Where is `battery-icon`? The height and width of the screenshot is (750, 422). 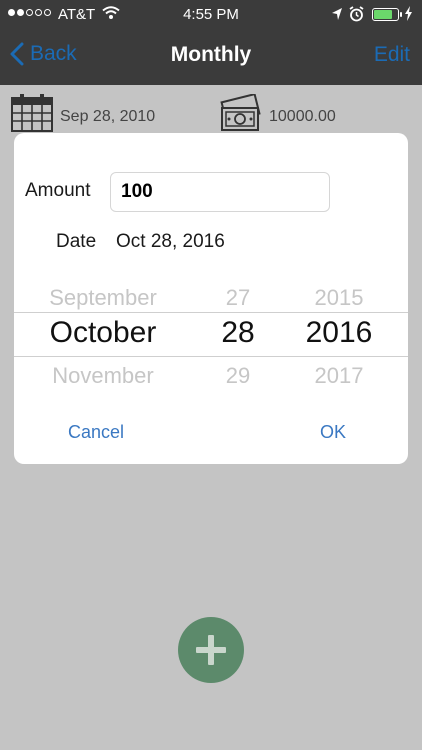
battery-icon is located at coordinates (387, 14).